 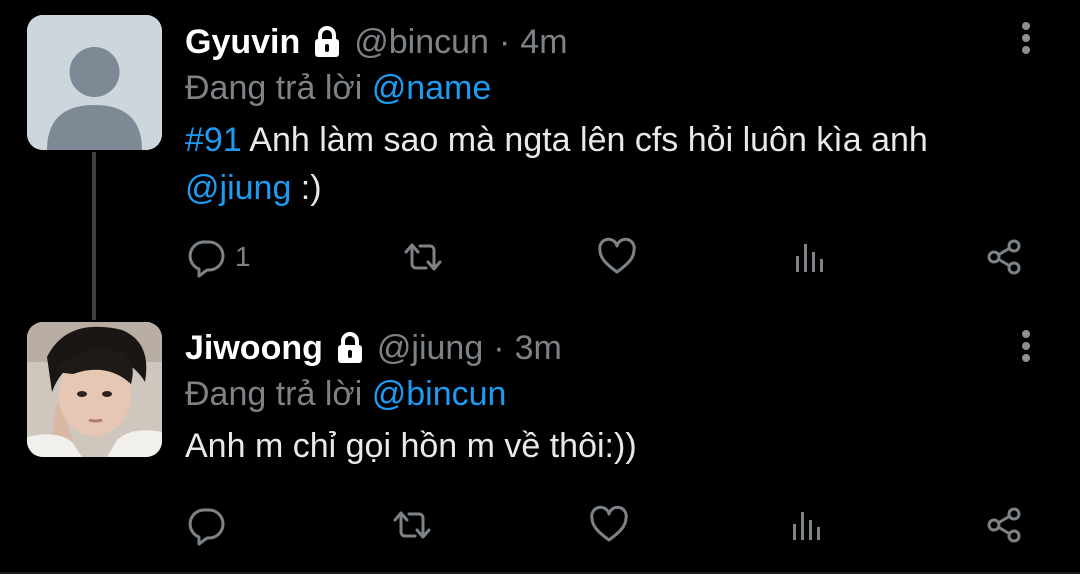 I want to click on mention-link: @jiung, so click(x=238, y=188).